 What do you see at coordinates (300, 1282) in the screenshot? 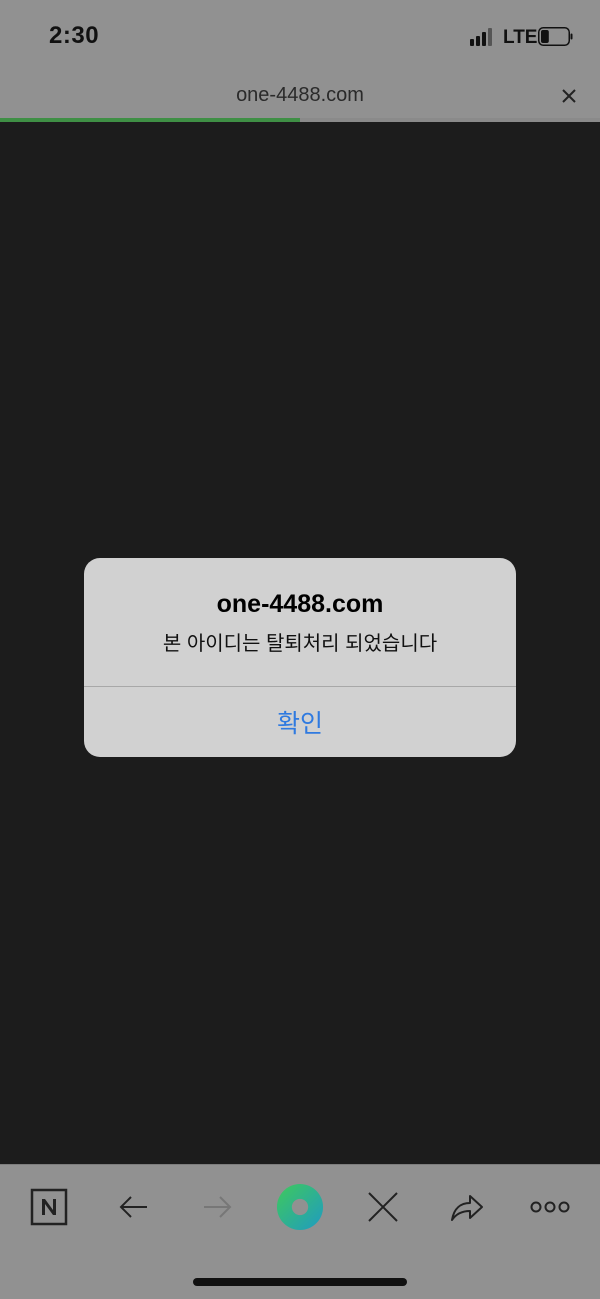
I see `home-indicator` at bounding box center [300, 1282].